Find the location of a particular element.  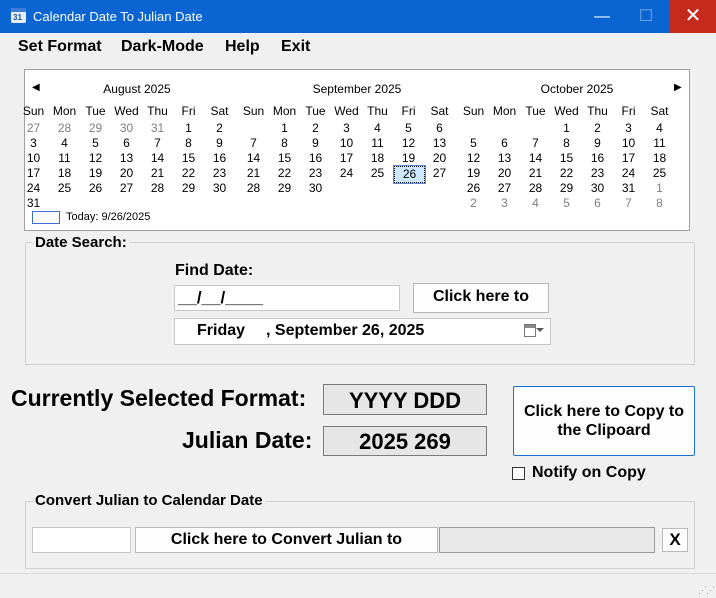

calendar-day: 25 is located at coordinates (64, 188).